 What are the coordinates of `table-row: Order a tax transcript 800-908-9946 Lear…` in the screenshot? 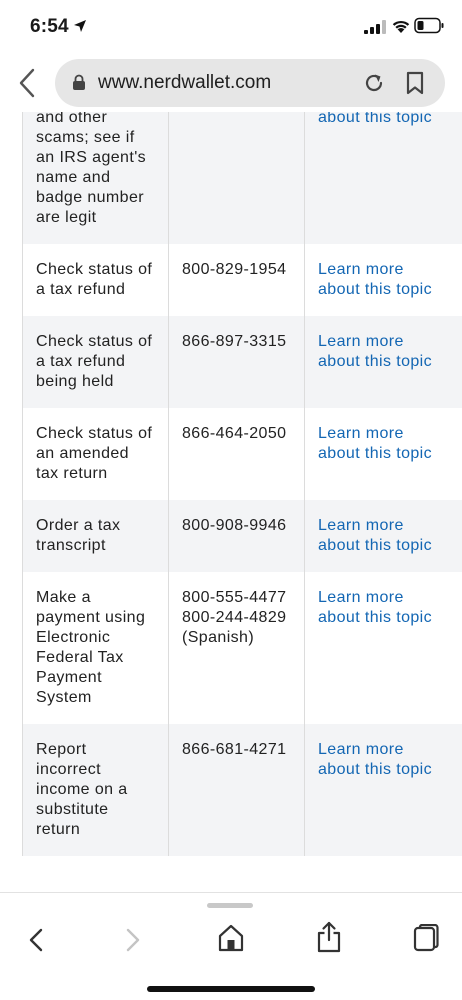 It's located at (242, 536).